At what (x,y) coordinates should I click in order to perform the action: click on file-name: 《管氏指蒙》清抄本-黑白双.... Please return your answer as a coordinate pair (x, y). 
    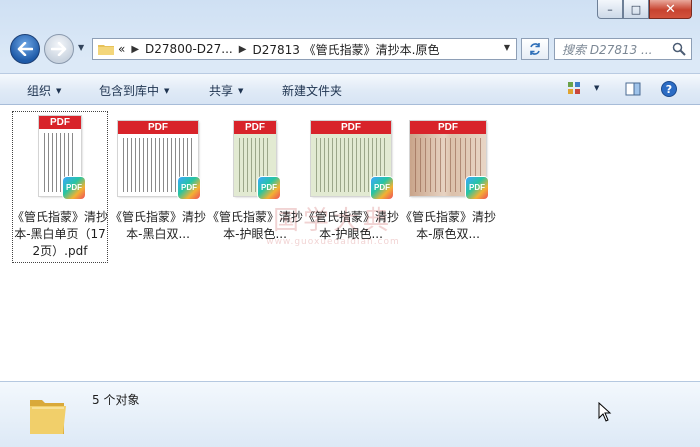
    Looking at the image, I should click on (158, 225).